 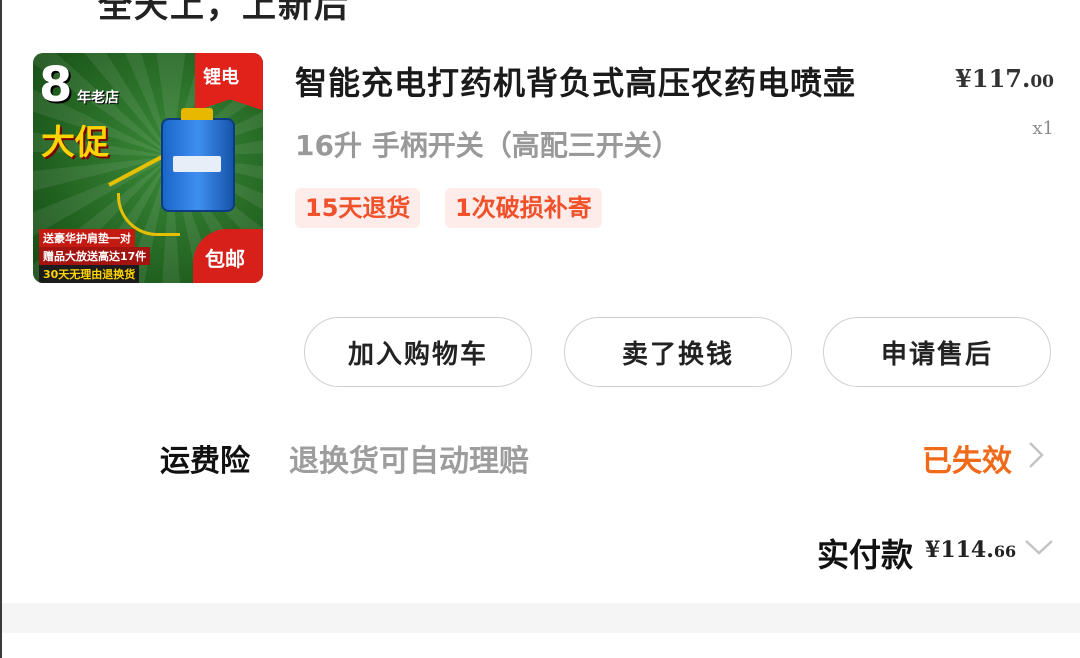 I want to click on product-title: 智能充电打药机背负式高压农药电喷壶, so click(x=575, y=81).